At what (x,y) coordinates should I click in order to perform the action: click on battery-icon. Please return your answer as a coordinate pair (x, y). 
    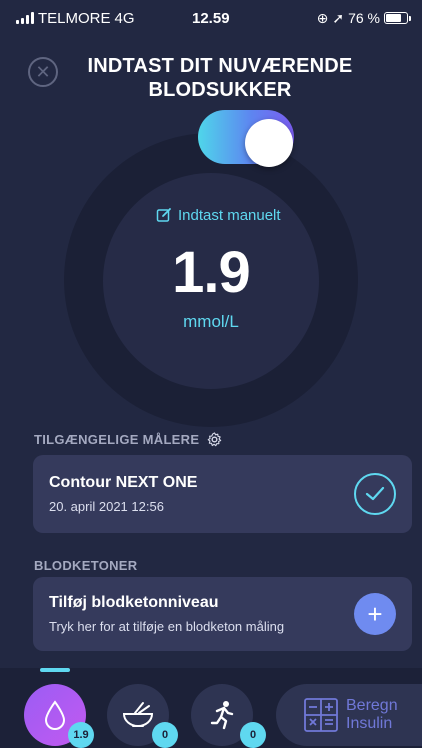
    Looking at the image, I should click on (397, 18).